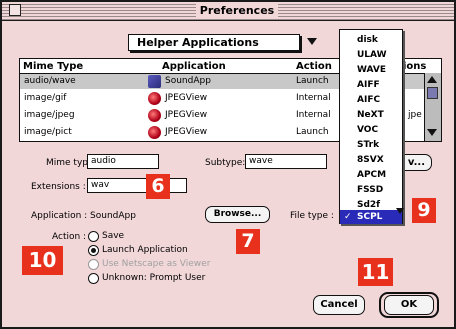  I want to click on row-ext: jpe, so click(415, 115).